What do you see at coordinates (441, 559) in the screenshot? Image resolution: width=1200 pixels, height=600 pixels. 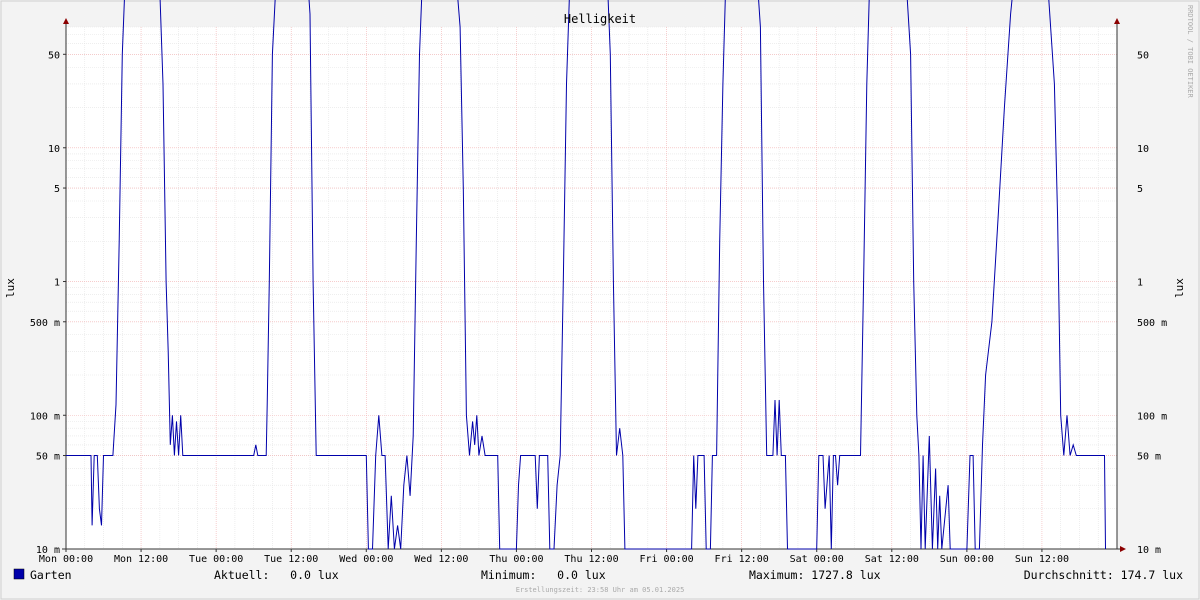 I see `x-tick-label: Wed 12:00` at bounding box center [441, 559].